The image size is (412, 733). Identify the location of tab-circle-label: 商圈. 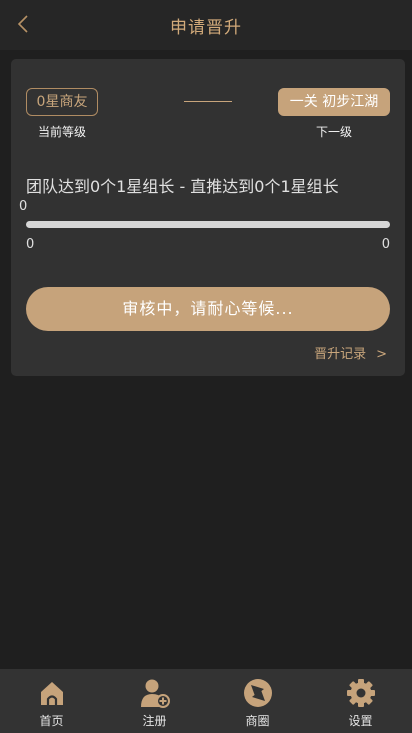
(257, 721).